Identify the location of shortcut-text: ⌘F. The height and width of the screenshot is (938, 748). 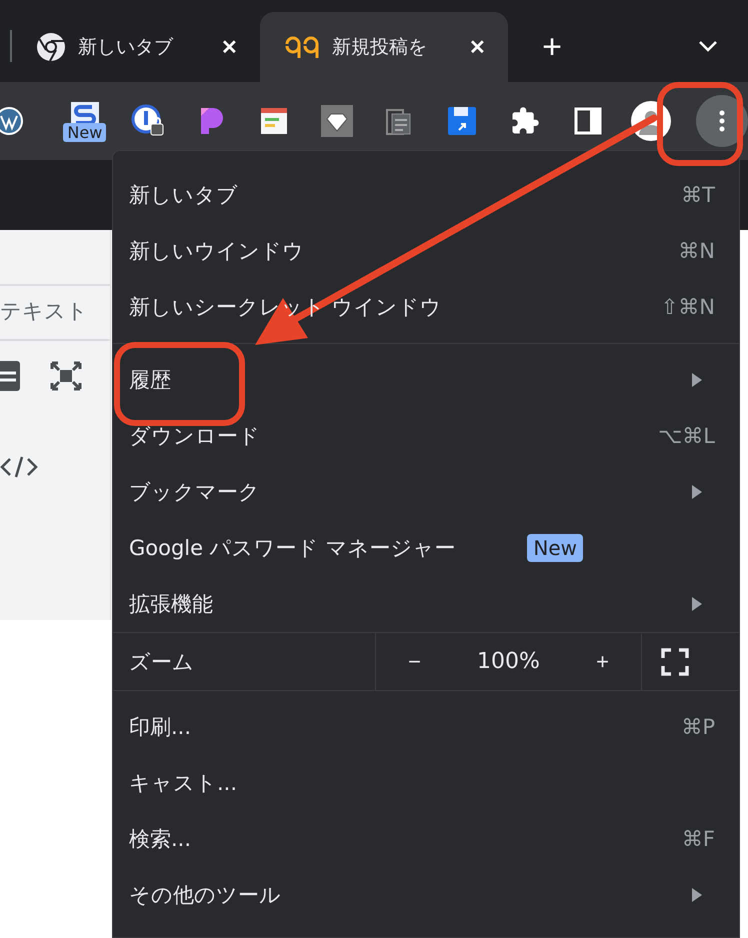
(698, 839).